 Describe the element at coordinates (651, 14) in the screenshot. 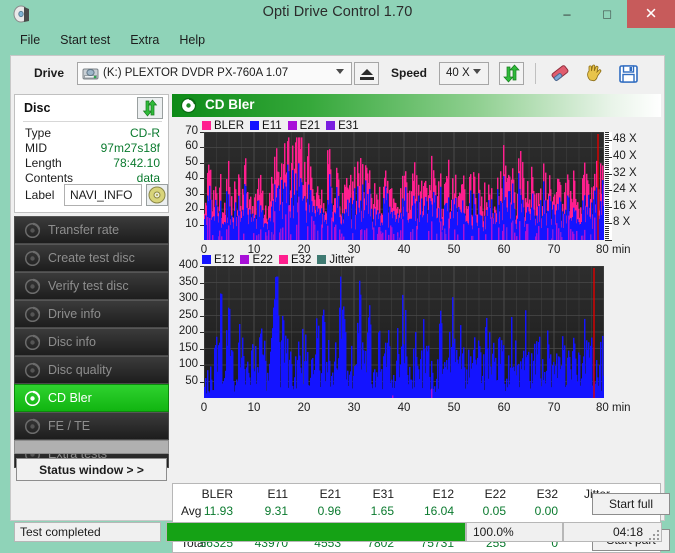

I see `close-button: ✕` at that location.